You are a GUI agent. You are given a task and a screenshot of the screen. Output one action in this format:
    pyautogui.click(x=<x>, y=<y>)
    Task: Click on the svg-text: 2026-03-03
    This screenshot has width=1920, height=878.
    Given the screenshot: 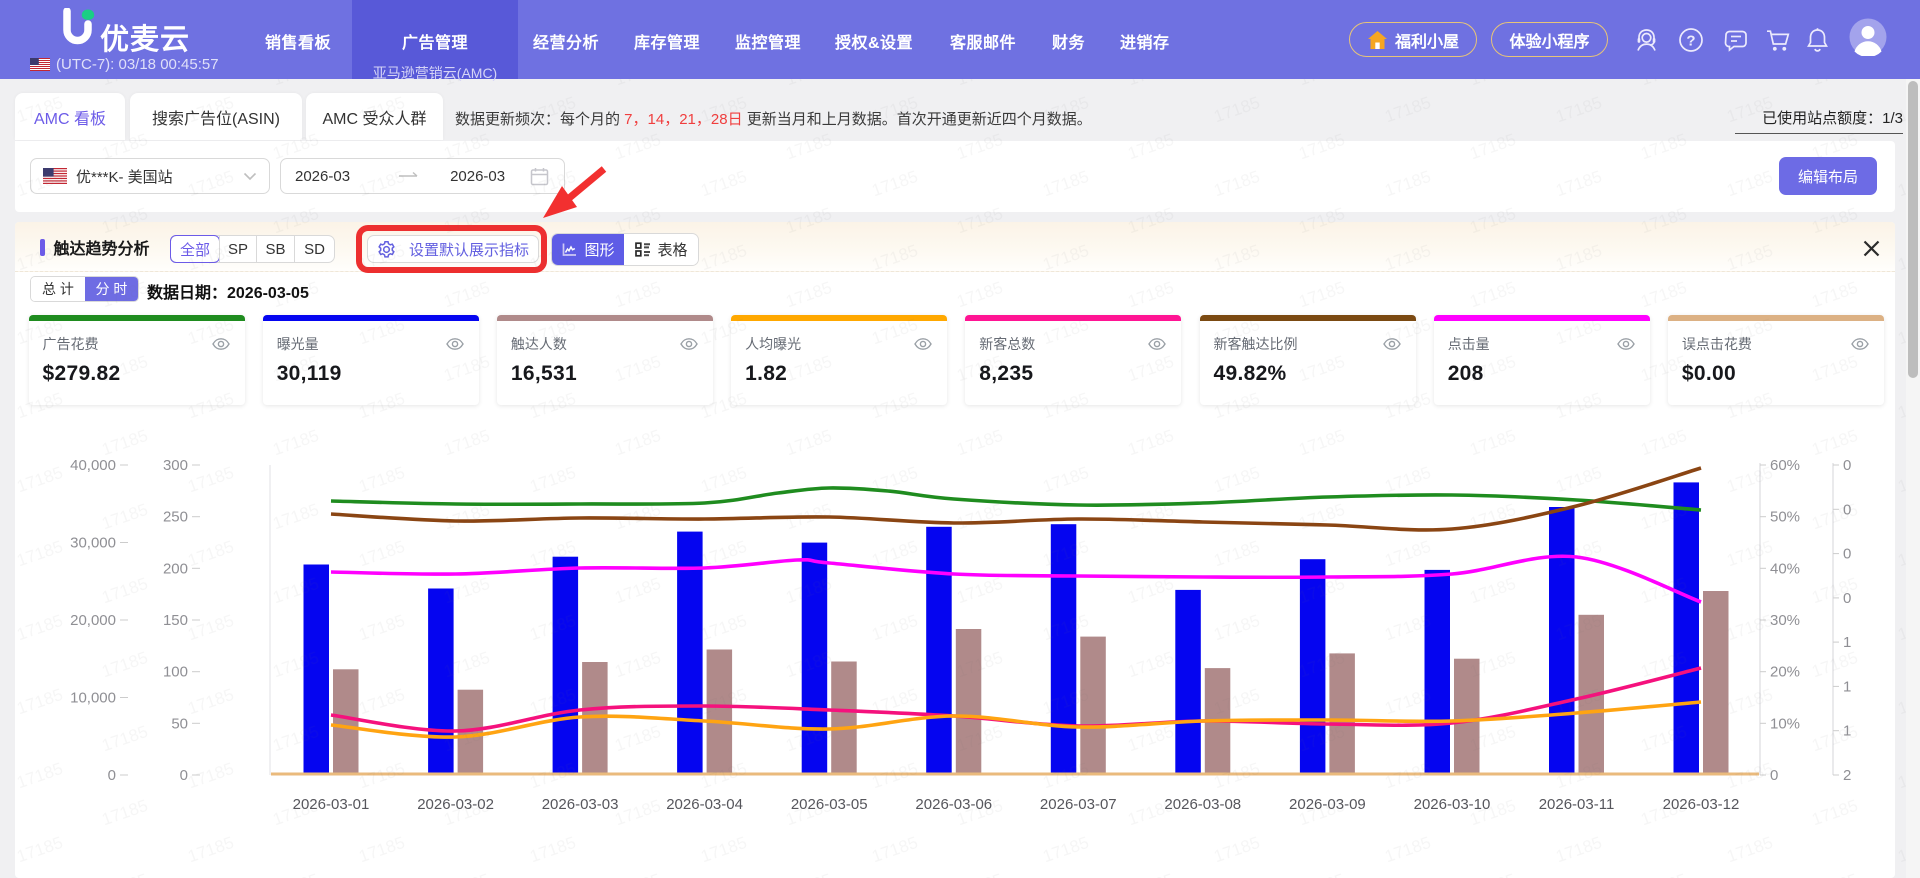 What is the action you would take?
    pyautogui.click(x=580, y=804)
    